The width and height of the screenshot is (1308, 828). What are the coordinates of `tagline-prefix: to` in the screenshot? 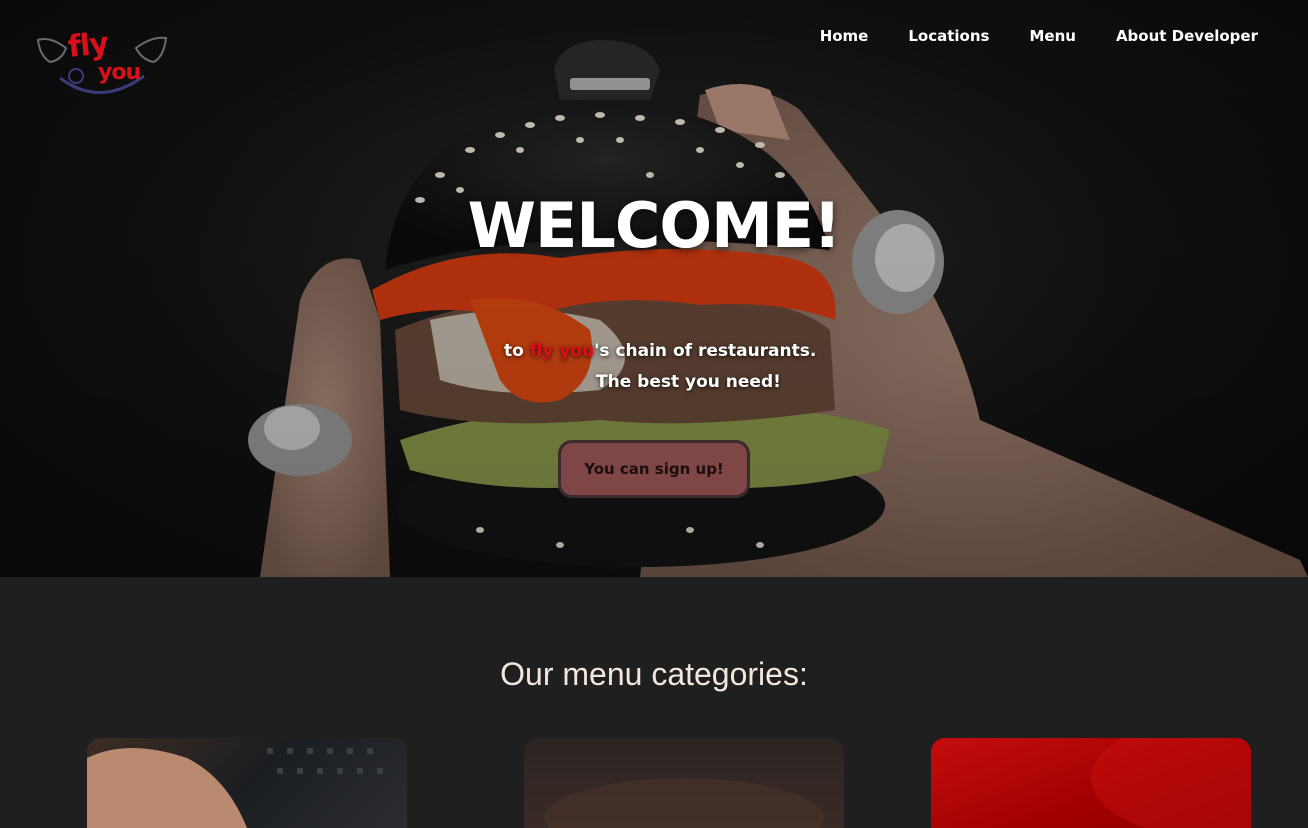 It's located at (517, 351).